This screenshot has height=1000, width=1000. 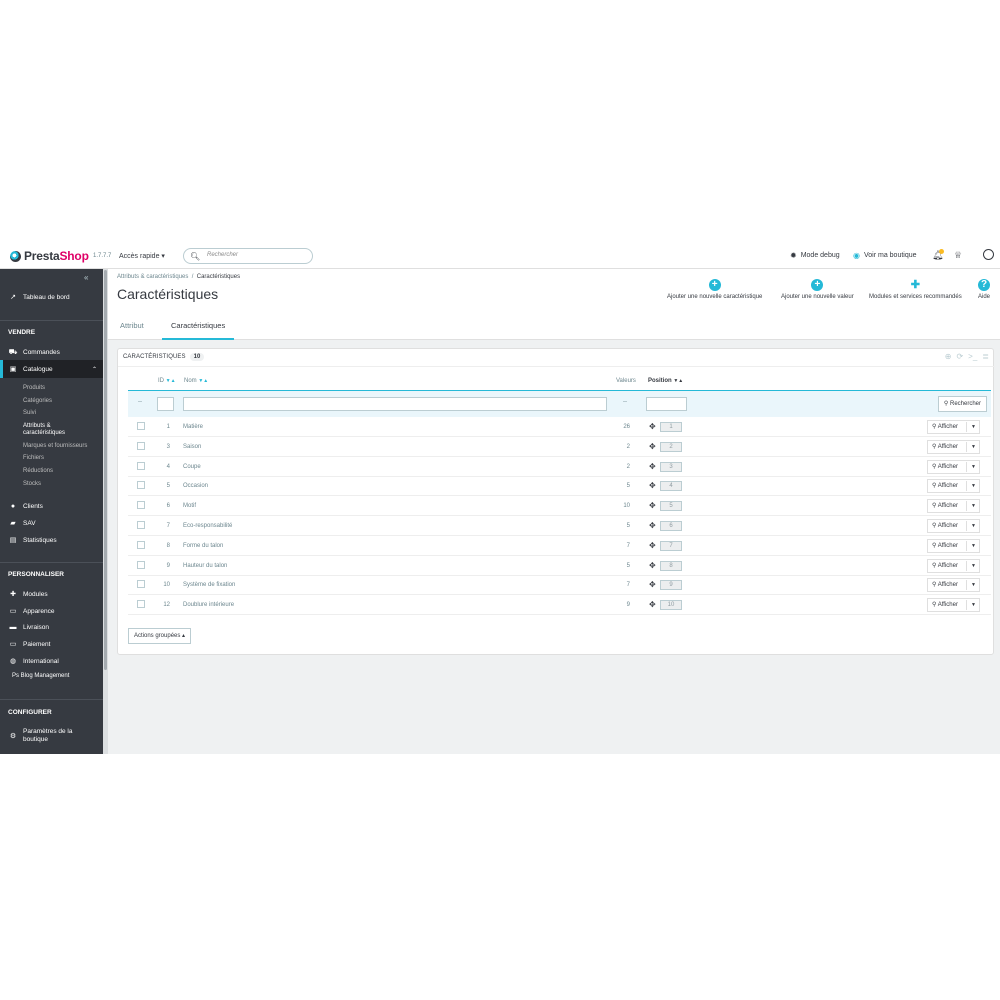 I want to click on sidebar-sub-files: Fichiers, so click(x=33, y=458).